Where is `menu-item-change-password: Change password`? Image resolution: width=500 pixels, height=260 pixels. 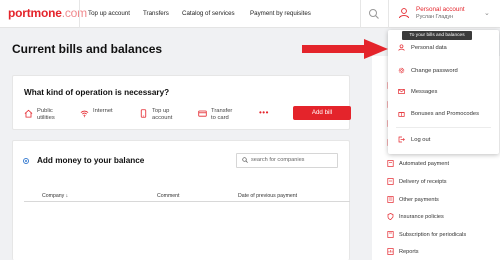 menu-item-change-password: Change password is located at coordinates (428, 70).